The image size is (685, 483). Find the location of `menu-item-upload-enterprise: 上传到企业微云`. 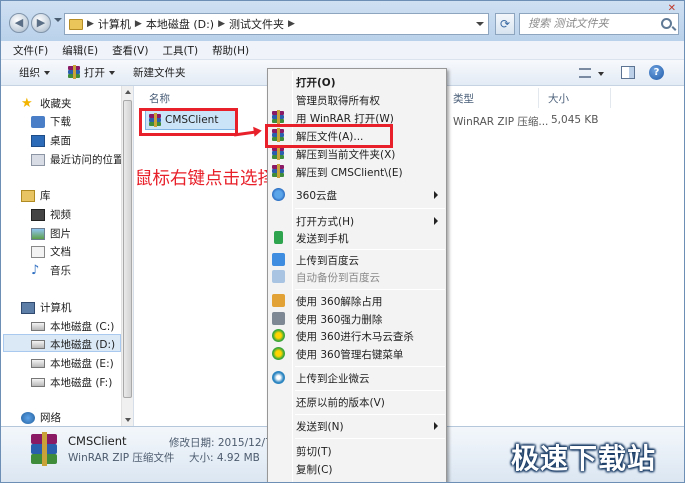

menu-item-upload-enterprise: 上传到企业微云 is located at coordinates (333, 378).